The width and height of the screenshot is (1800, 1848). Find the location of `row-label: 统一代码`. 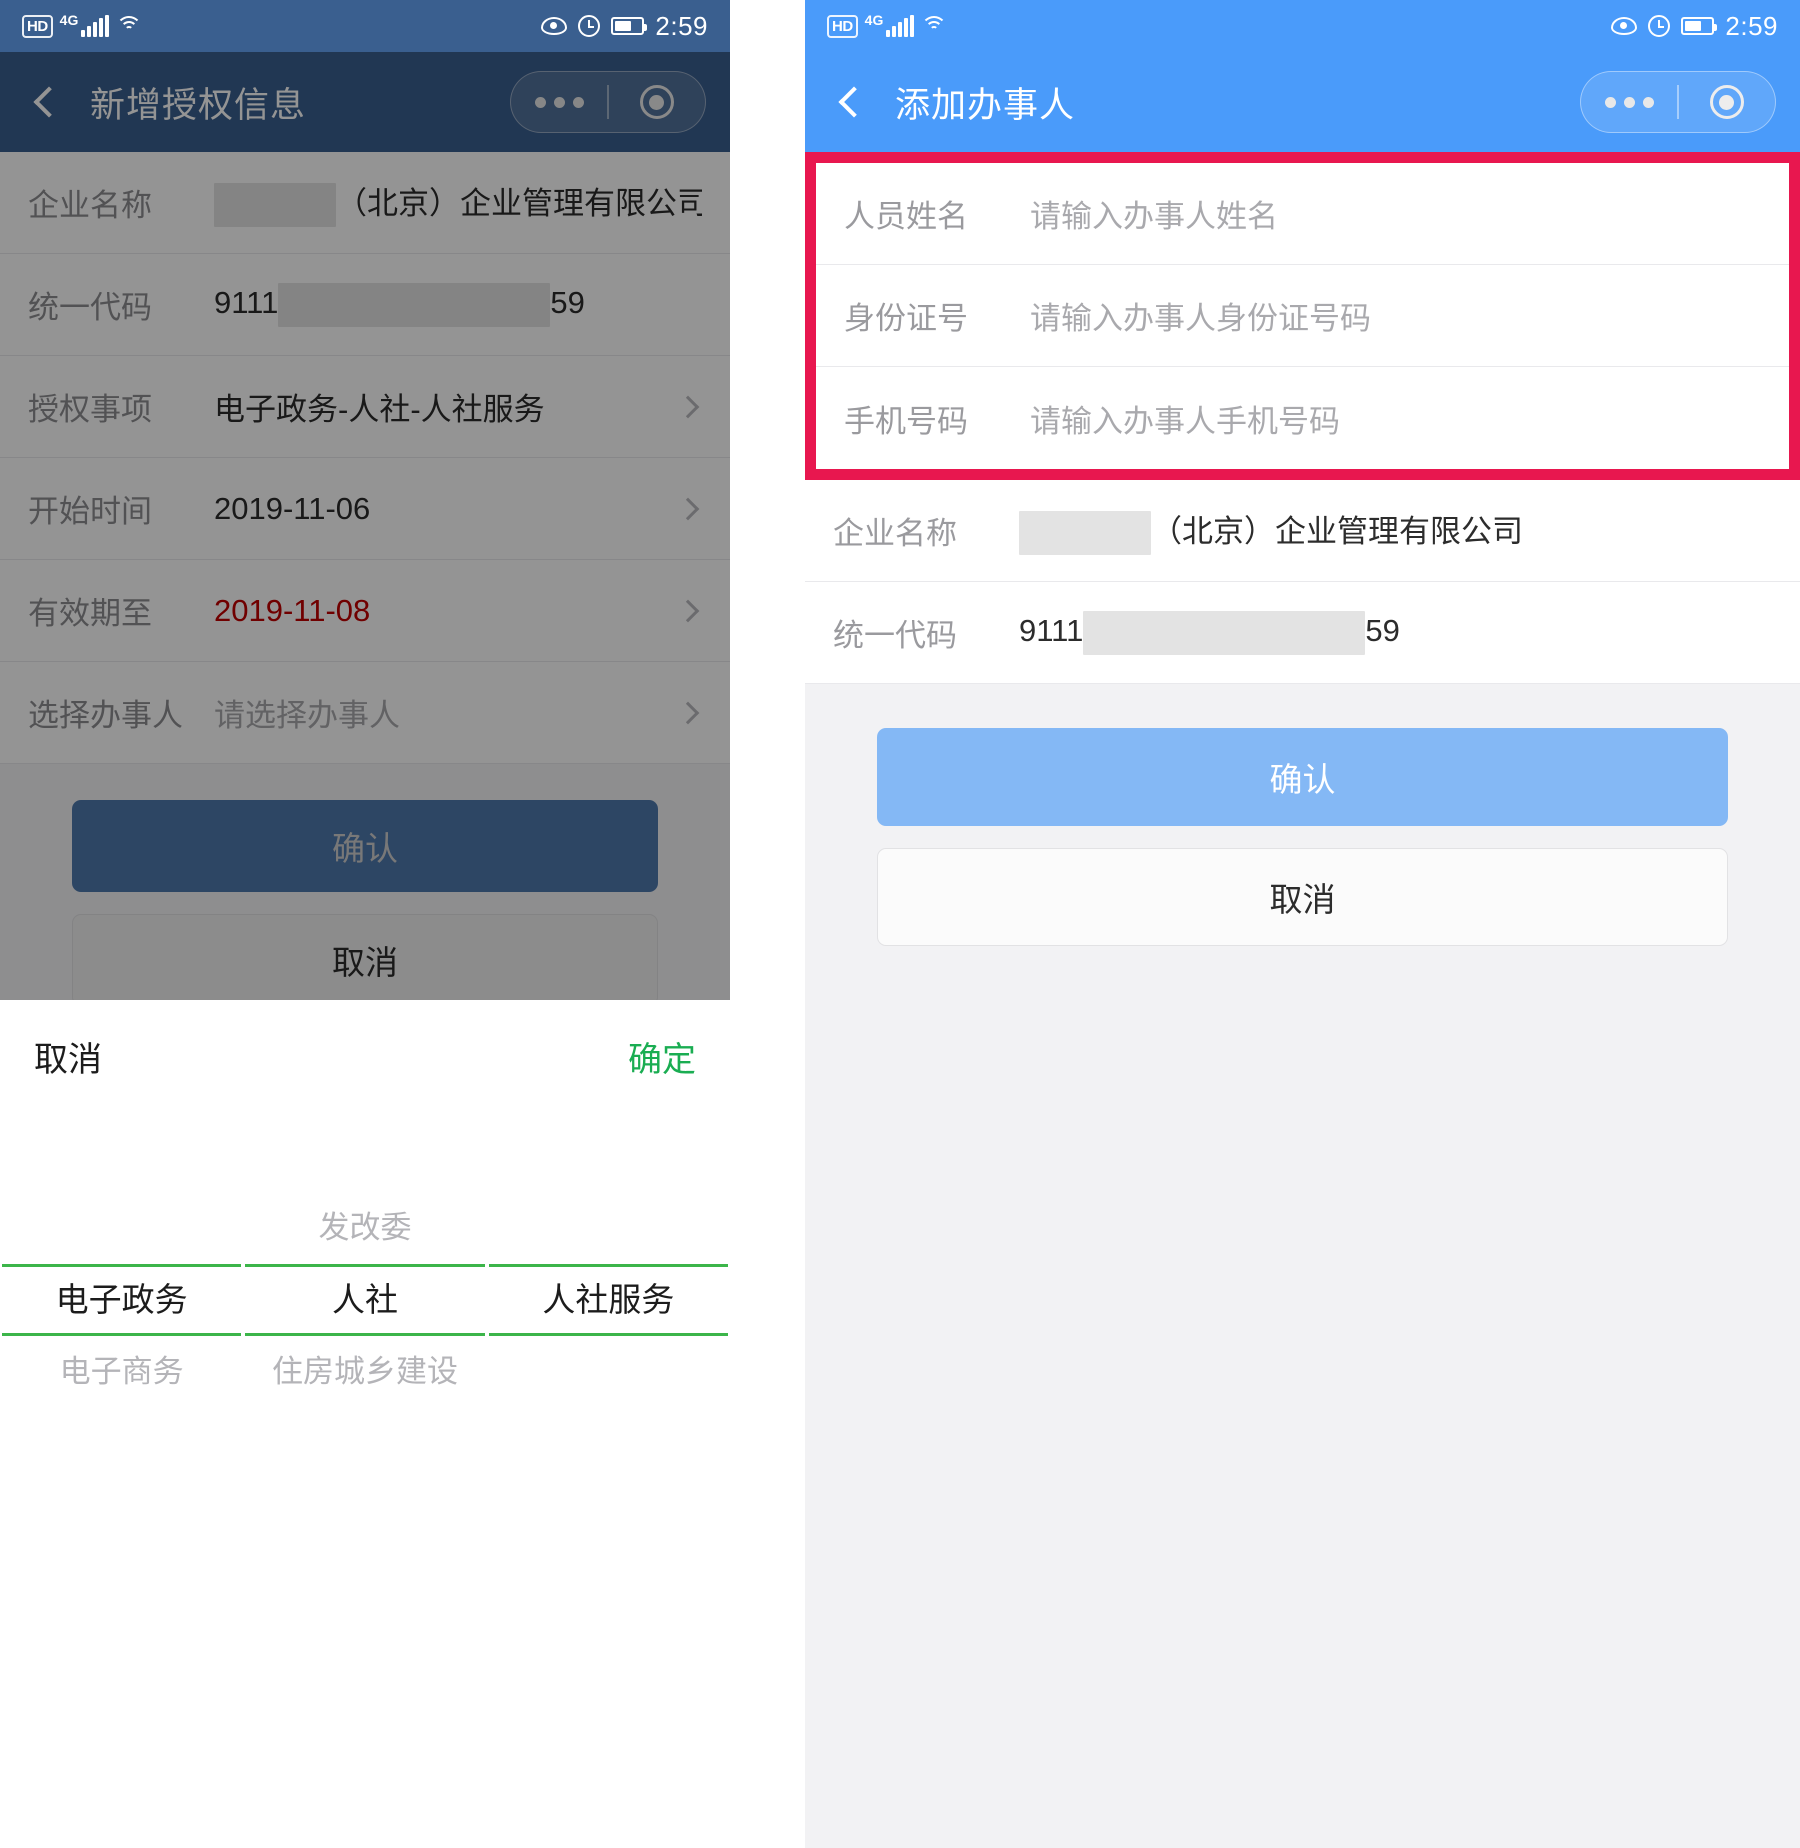

row-label: 统一代码 is located at coordinates (90, 307).